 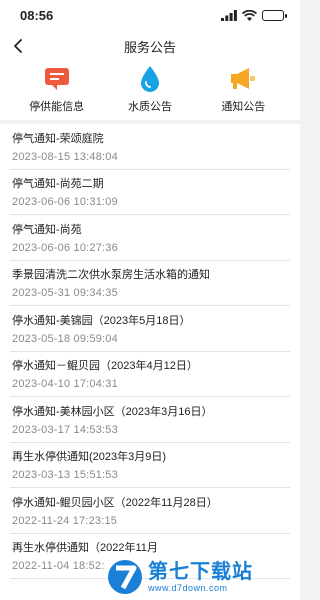 I want to click on notice-date: 2022-11-24 17:23:15, so click(x=65, y=520).